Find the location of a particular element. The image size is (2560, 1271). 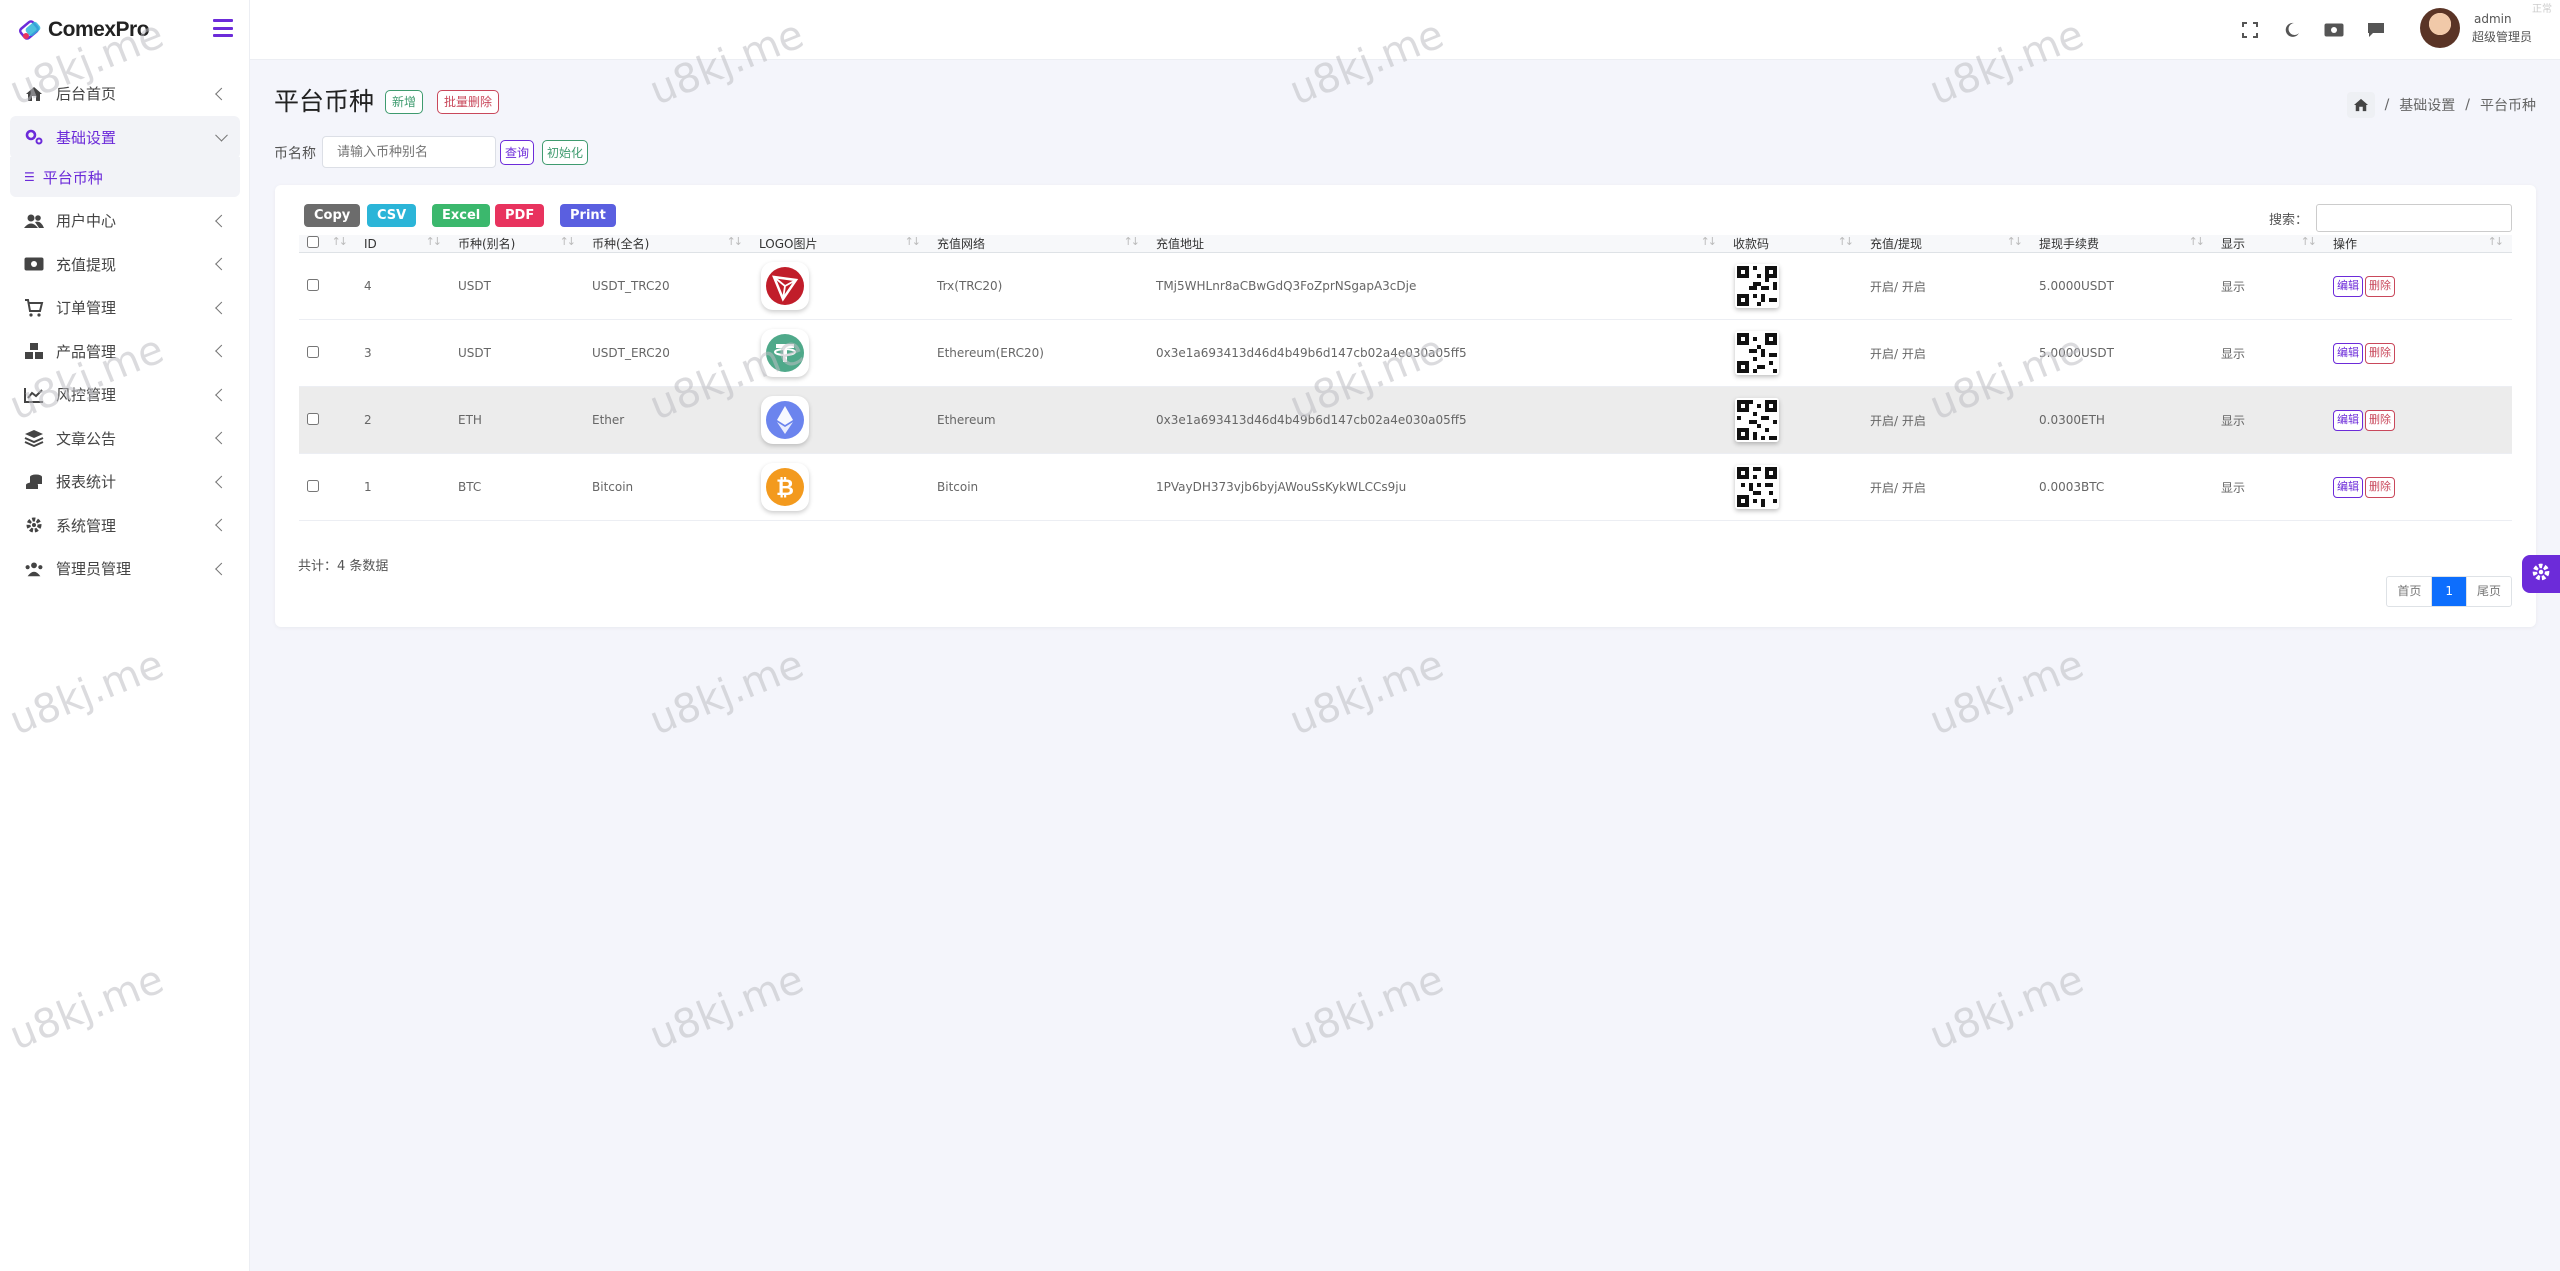

add-button: 新增 is located at coordinates (404, 102).